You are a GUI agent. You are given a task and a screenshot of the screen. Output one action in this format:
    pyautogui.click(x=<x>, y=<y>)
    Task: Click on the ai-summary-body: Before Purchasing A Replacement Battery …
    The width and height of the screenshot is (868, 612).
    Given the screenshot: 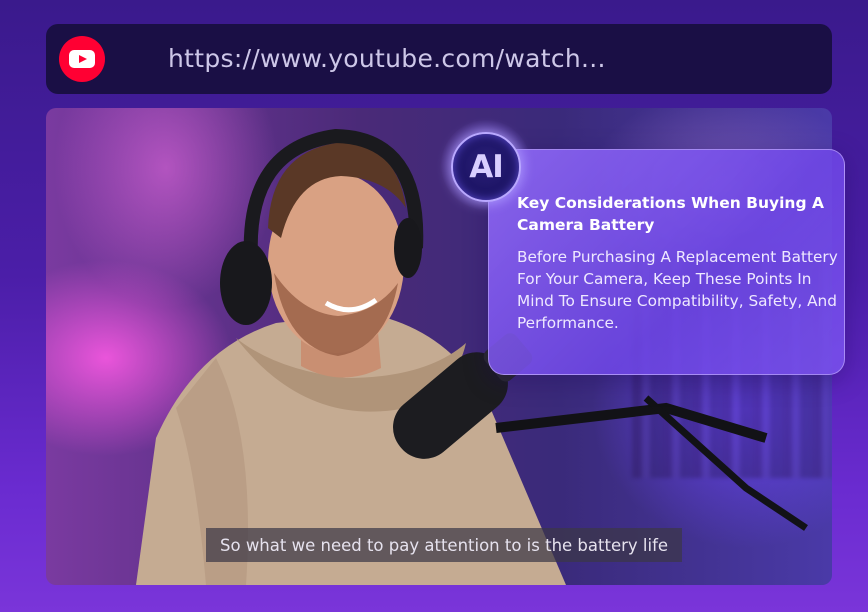 What is the action you would take?
    pyautogui.click(x=677, y=290)
    